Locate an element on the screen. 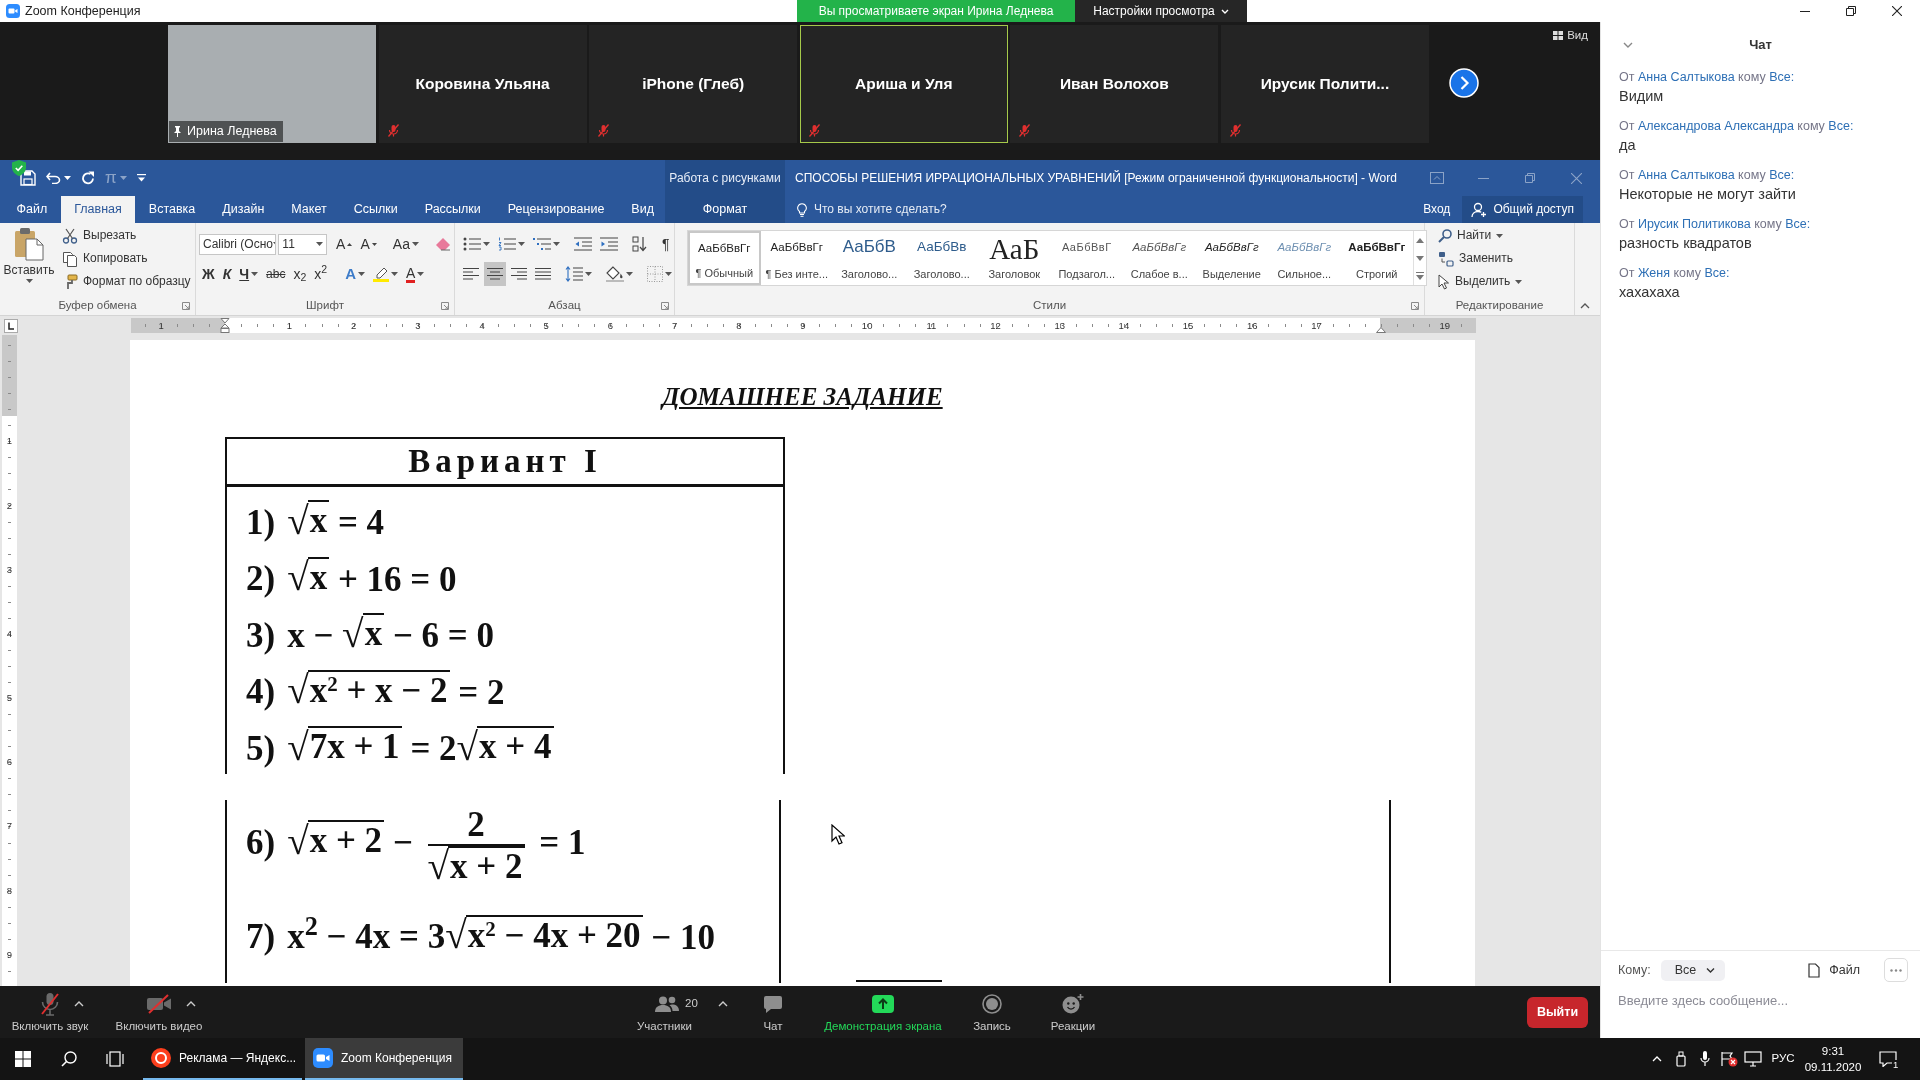  participants-button: 20 Участники is located at coordinates (679, 1012).